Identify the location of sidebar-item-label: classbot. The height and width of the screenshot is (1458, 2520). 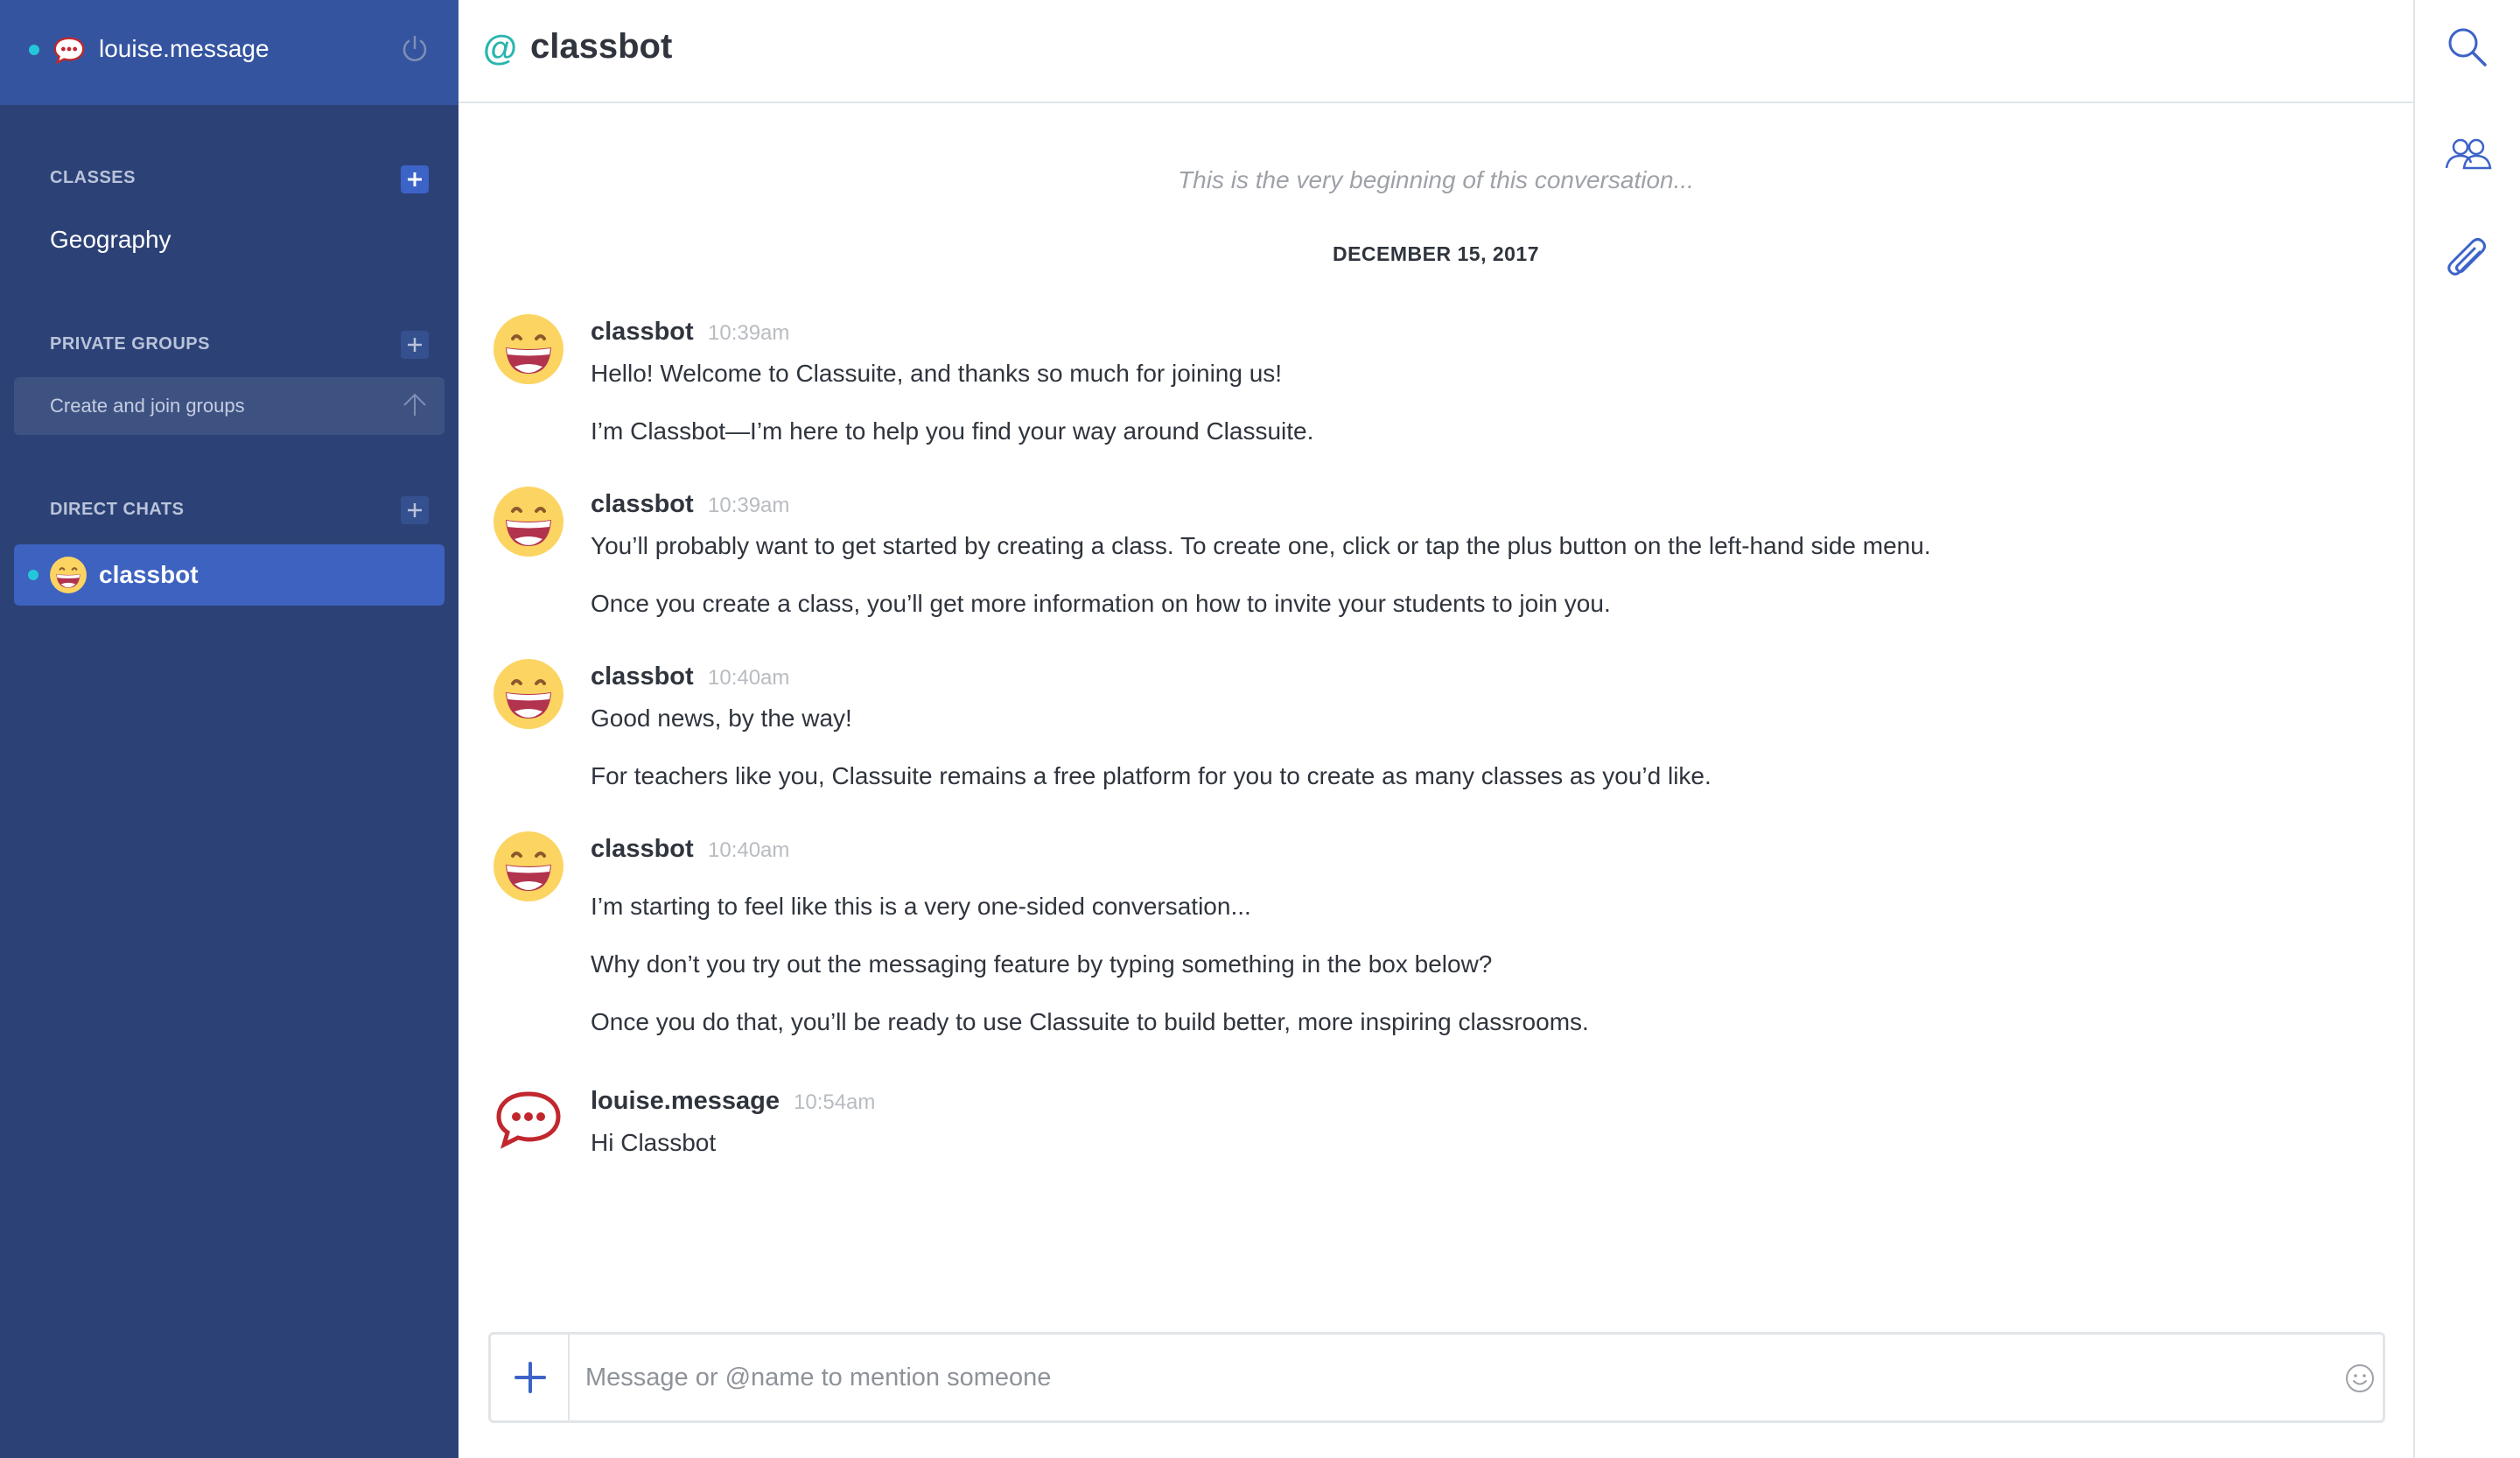
(149, 574).